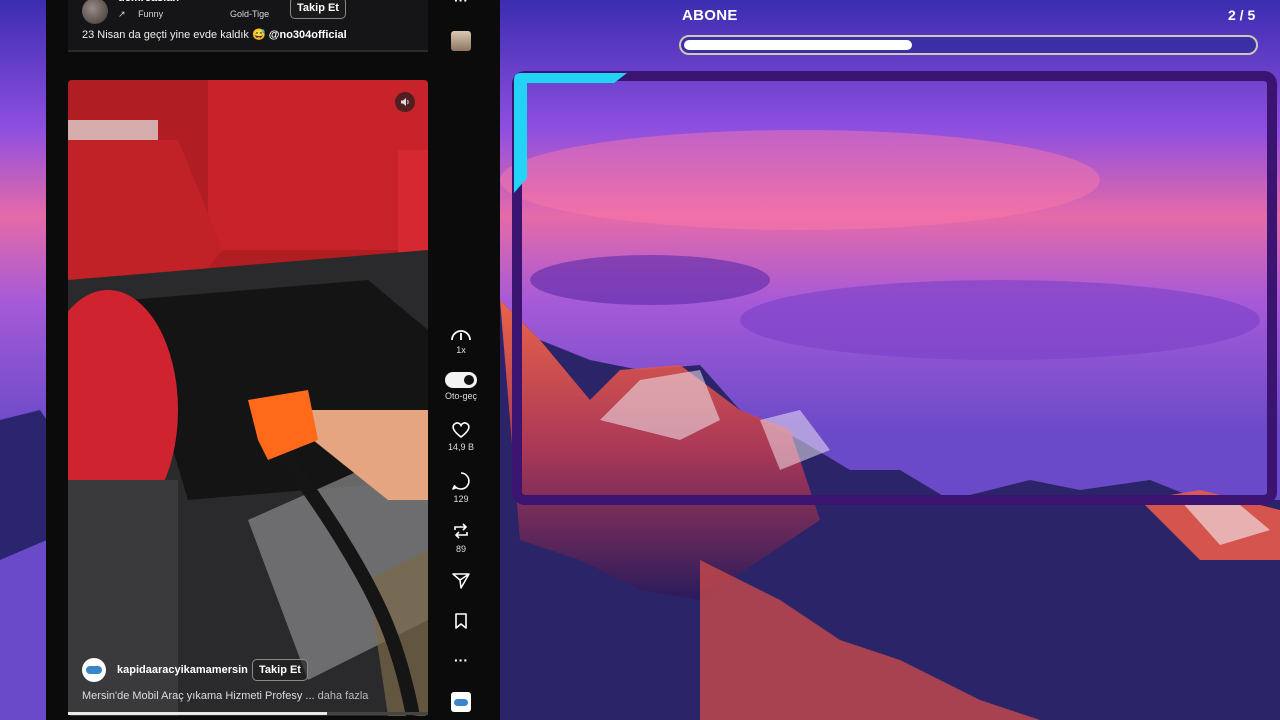 The image size is (1280, 720). What do you see at coordinates (174, 35) in the screenshot?
I see `caption-text: 23 Nisan da geçti yine evde kaldık 😅` at bounding box center [174, 35].